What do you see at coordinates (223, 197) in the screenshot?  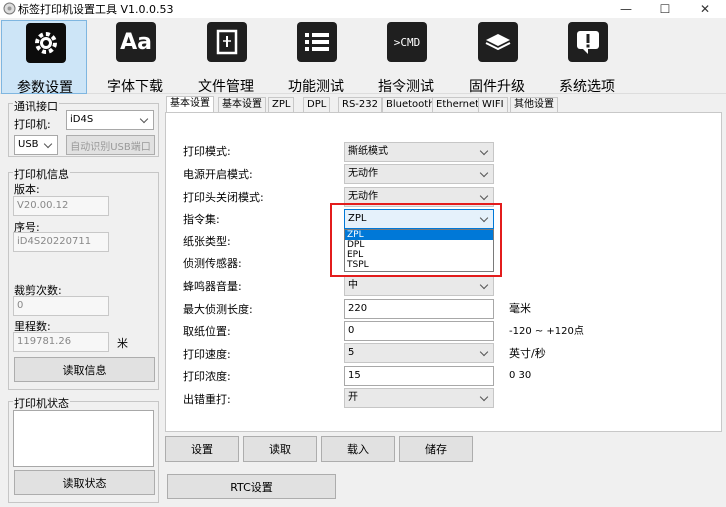 I see `head-close-label: 打印头关闭模式:` at bounding box center [223, 197].